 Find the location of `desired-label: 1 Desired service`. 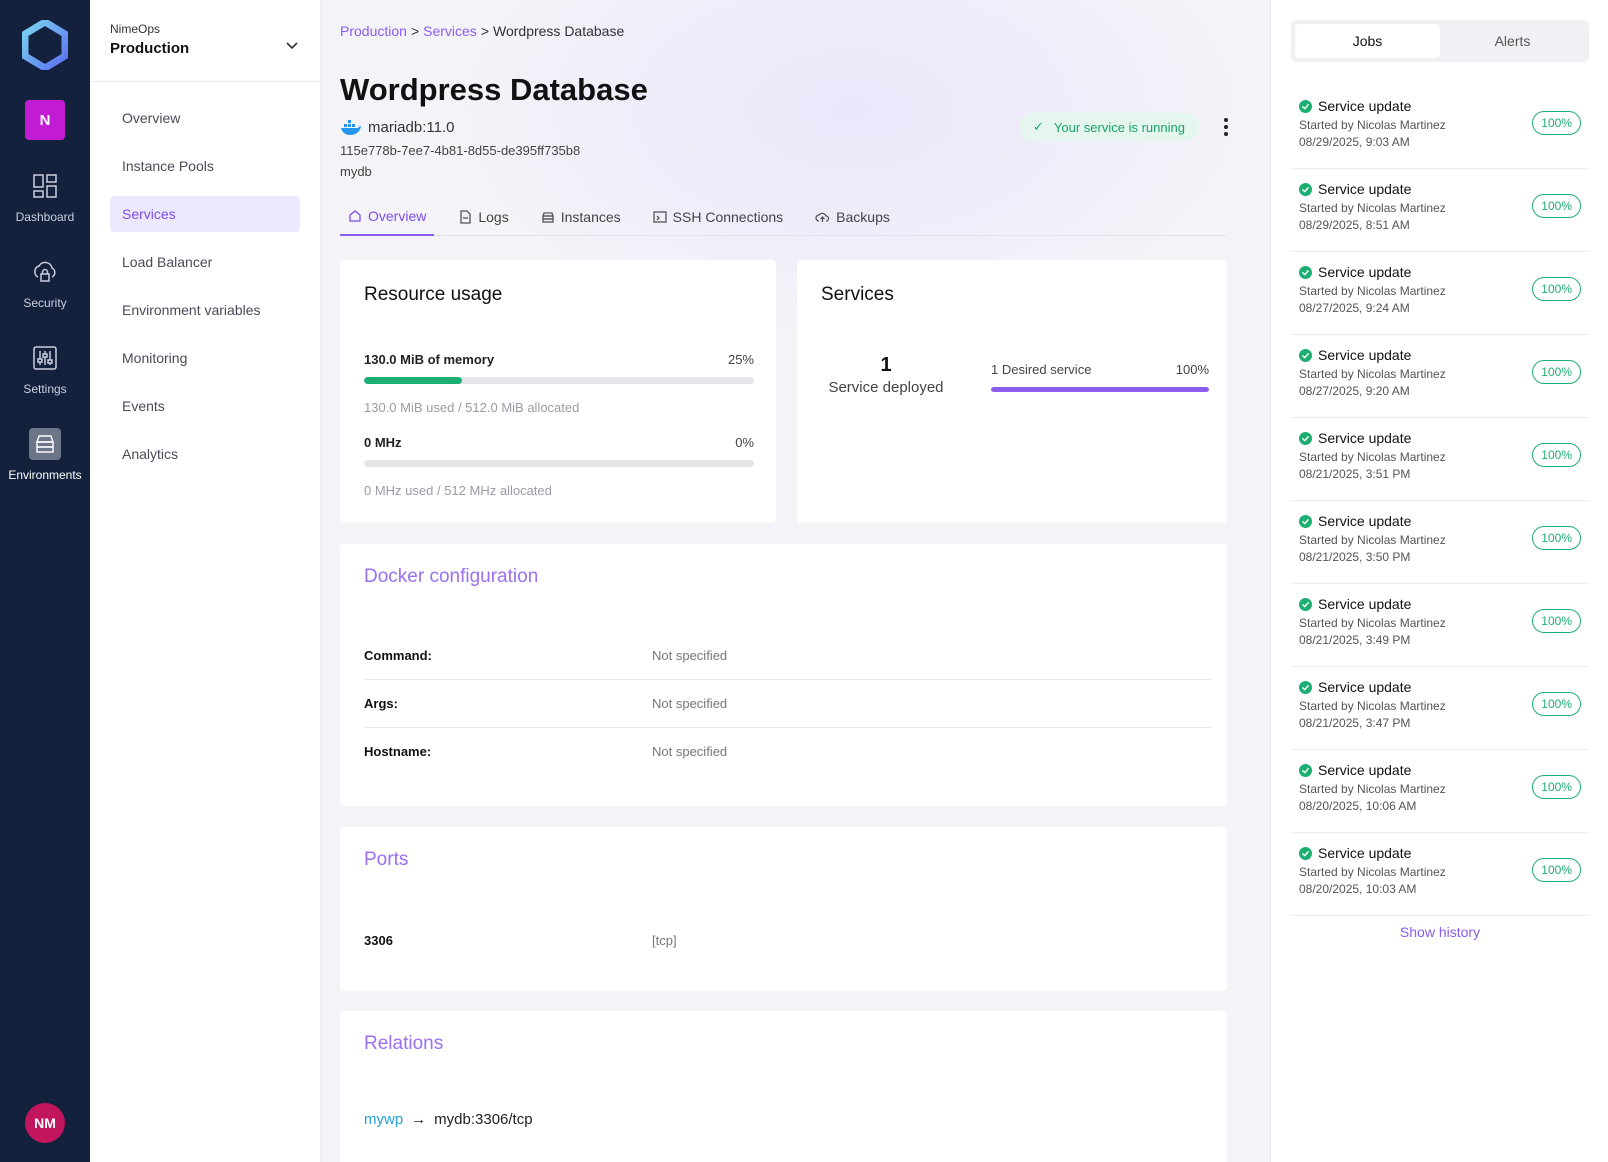

desired-label: 1 Desired service is located at coordinates (1041, 369).